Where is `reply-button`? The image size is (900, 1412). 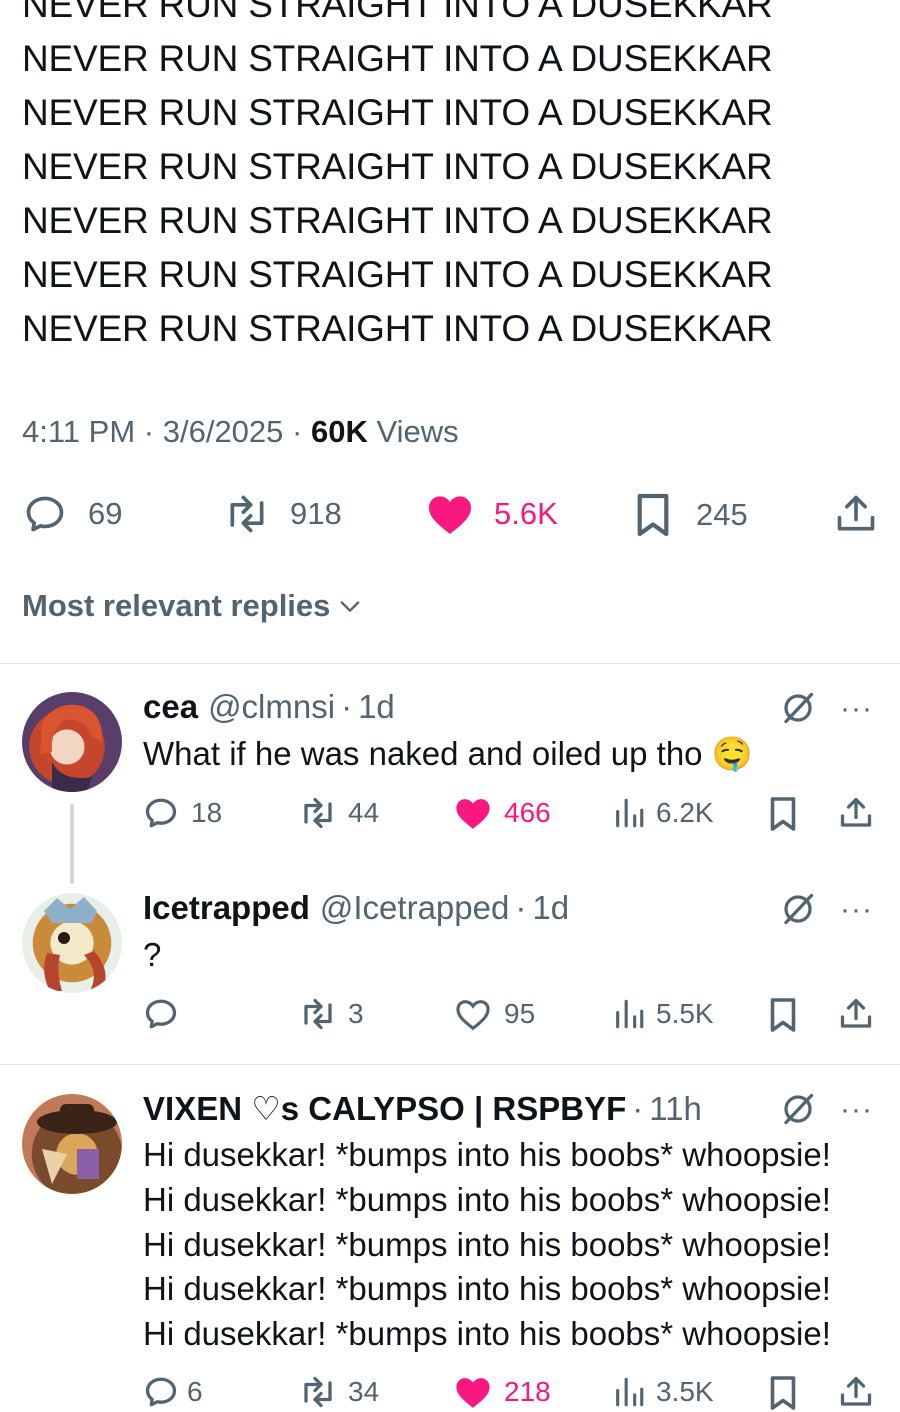 reply-button is located at coordinates (167, 1014).